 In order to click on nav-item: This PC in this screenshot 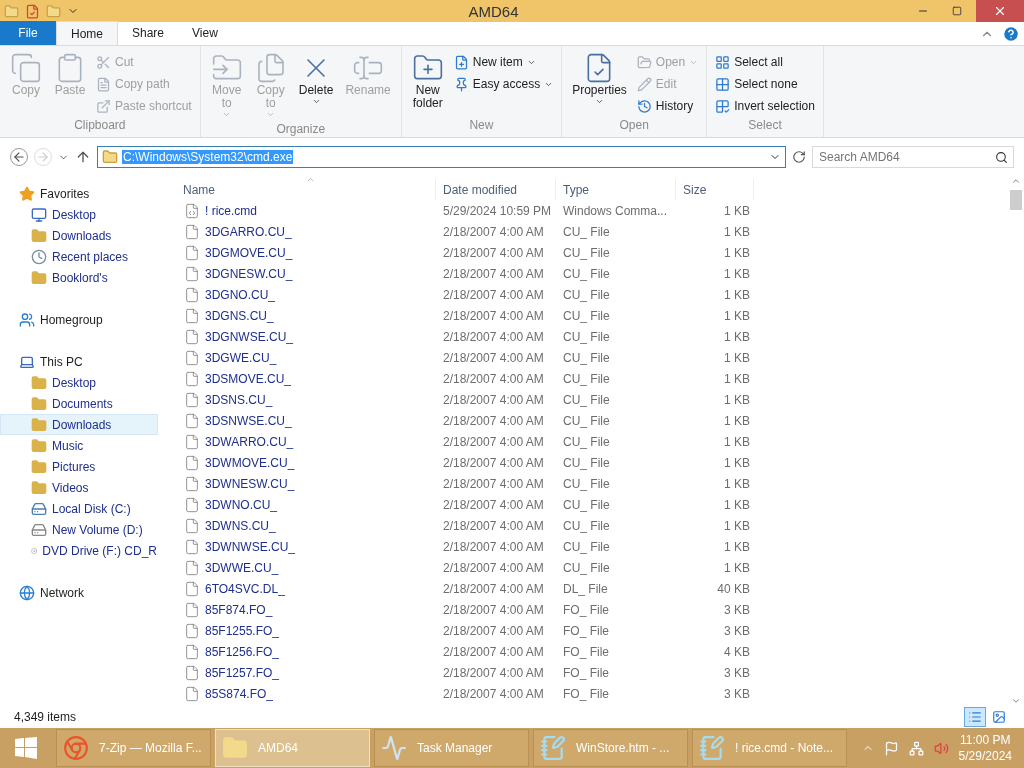, I will do `click(79, 361)`.